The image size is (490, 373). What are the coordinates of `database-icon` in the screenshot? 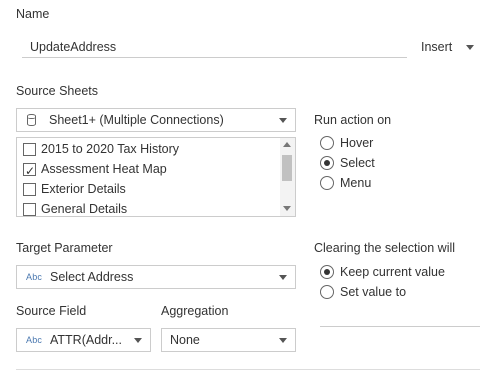 It's located at (31, 120).